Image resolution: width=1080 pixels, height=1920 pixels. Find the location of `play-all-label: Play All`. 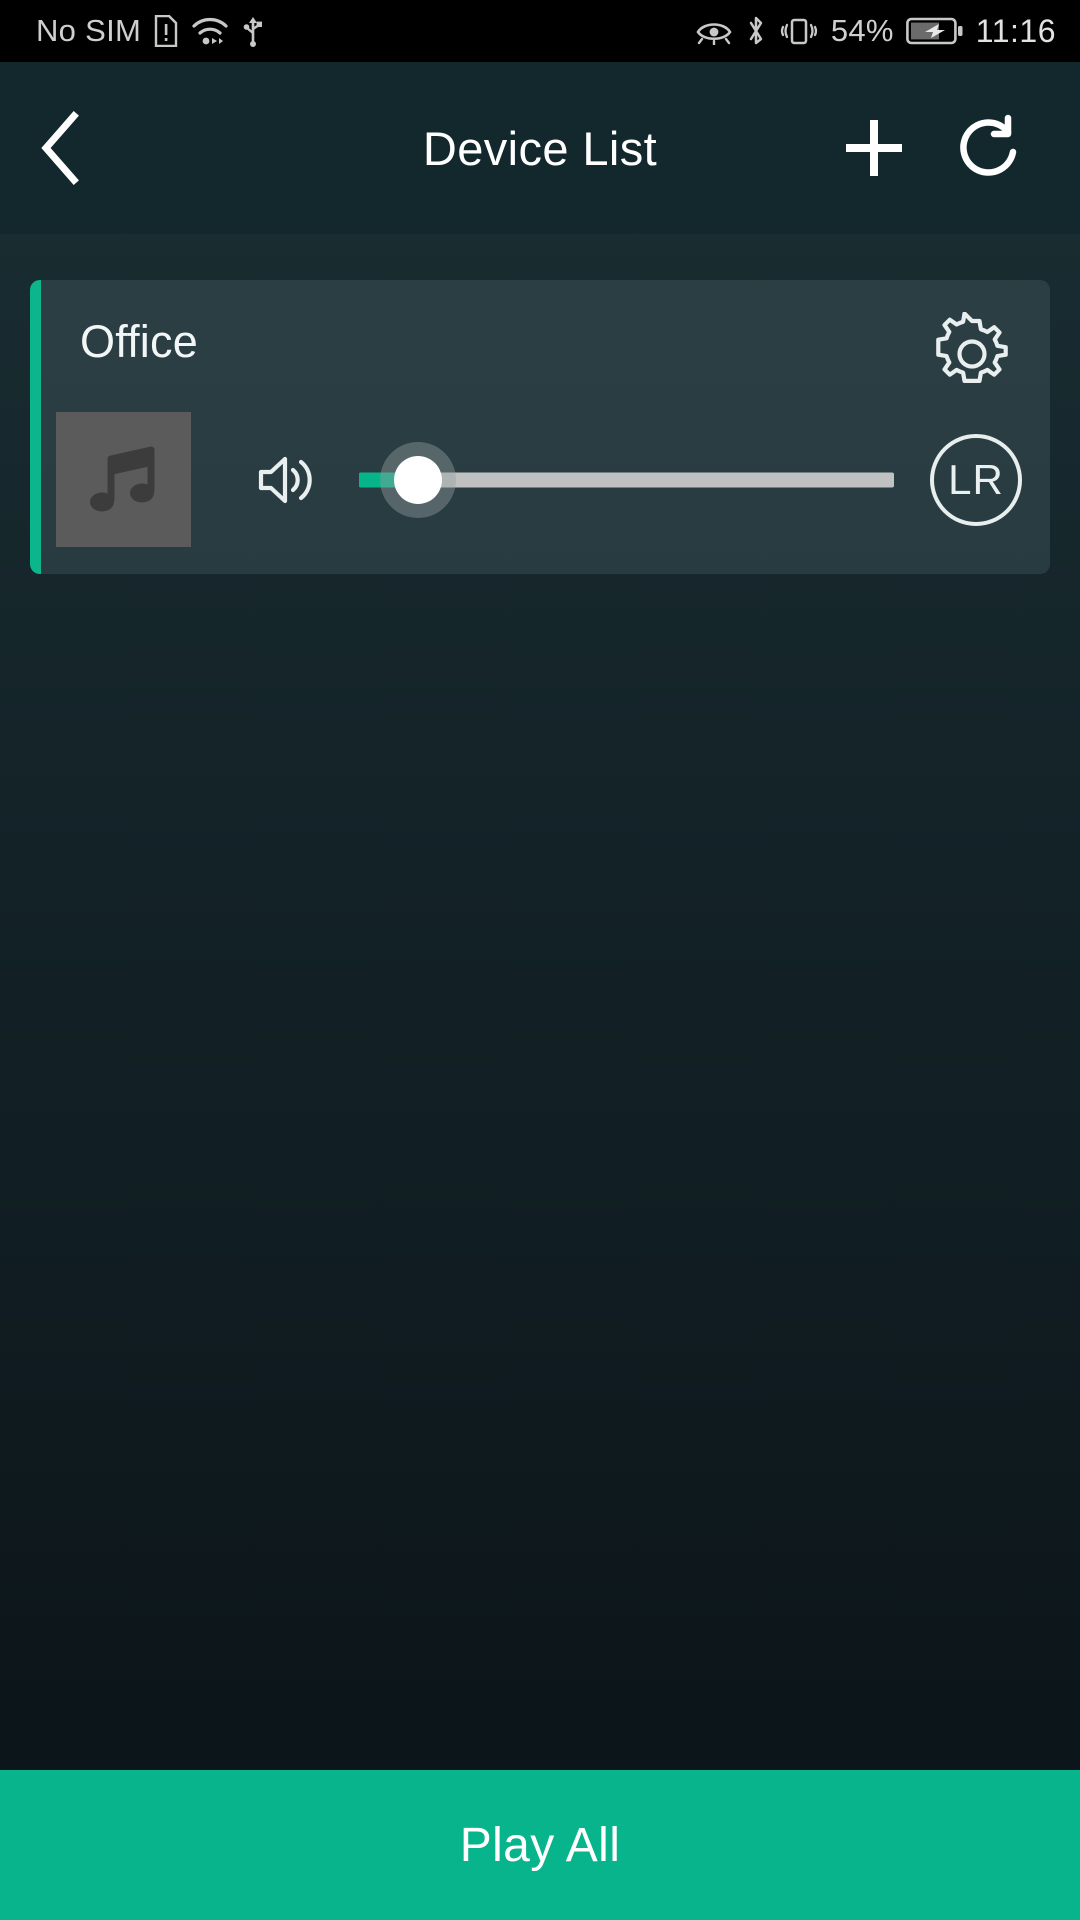

play-all-label: Play All is located at coordinates (540, 1845).